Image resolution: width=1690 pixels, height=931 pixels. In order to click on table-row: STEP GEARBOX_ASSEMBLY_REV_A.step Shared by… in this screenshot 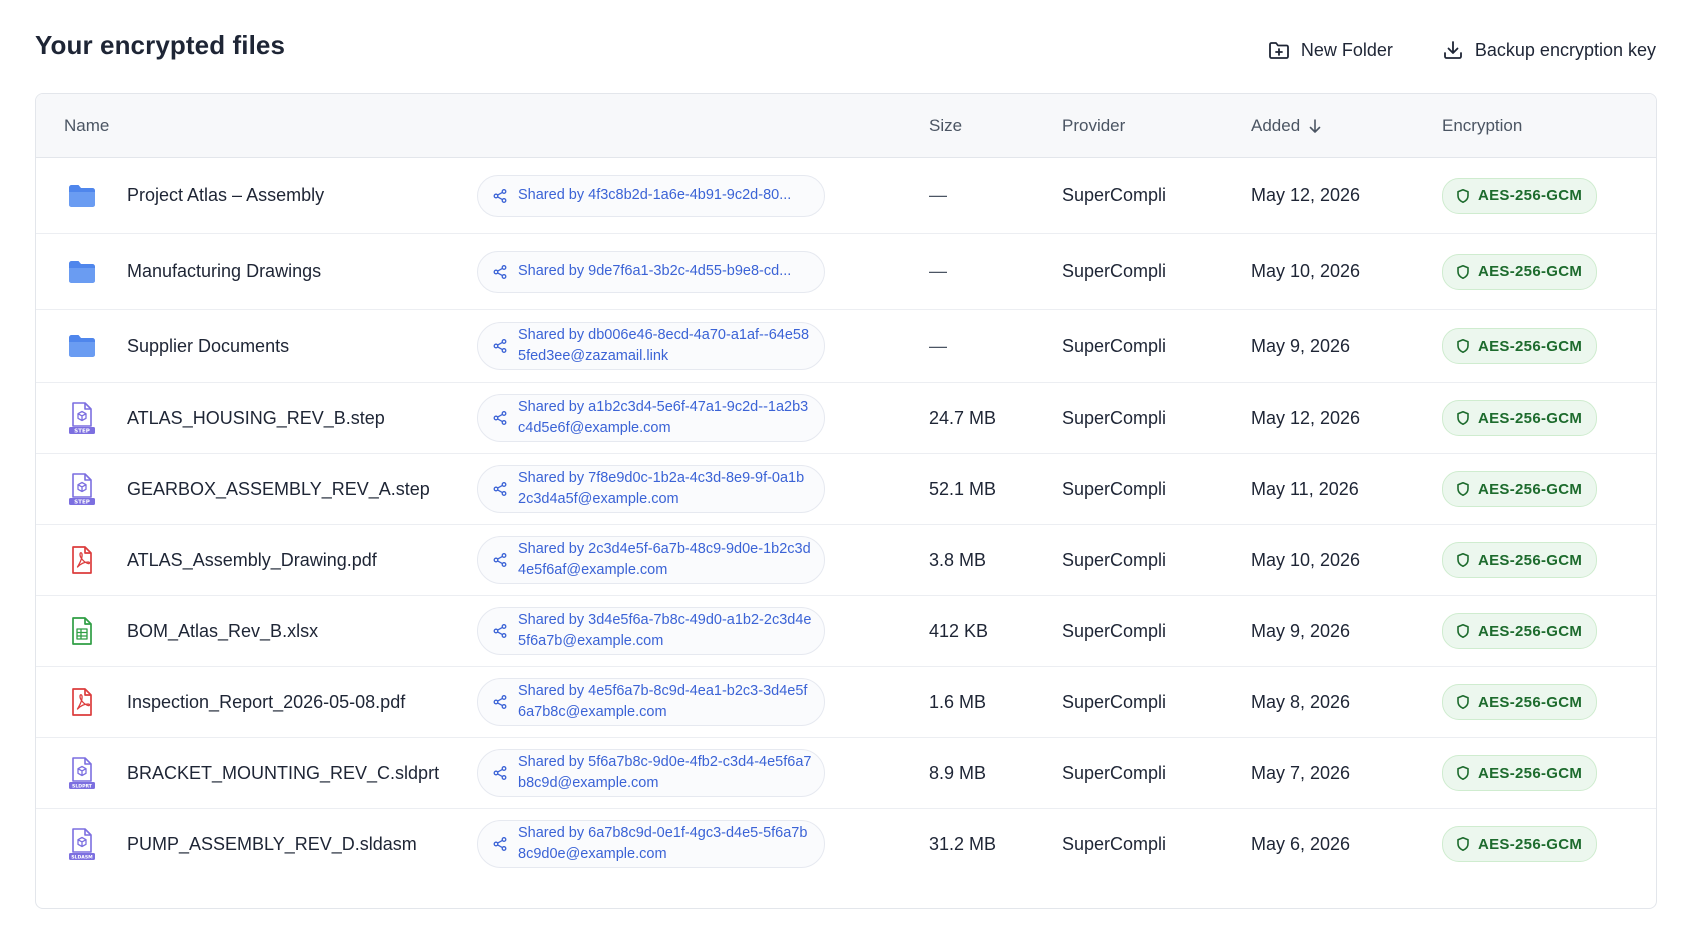, I will do `click(846, 489)`.